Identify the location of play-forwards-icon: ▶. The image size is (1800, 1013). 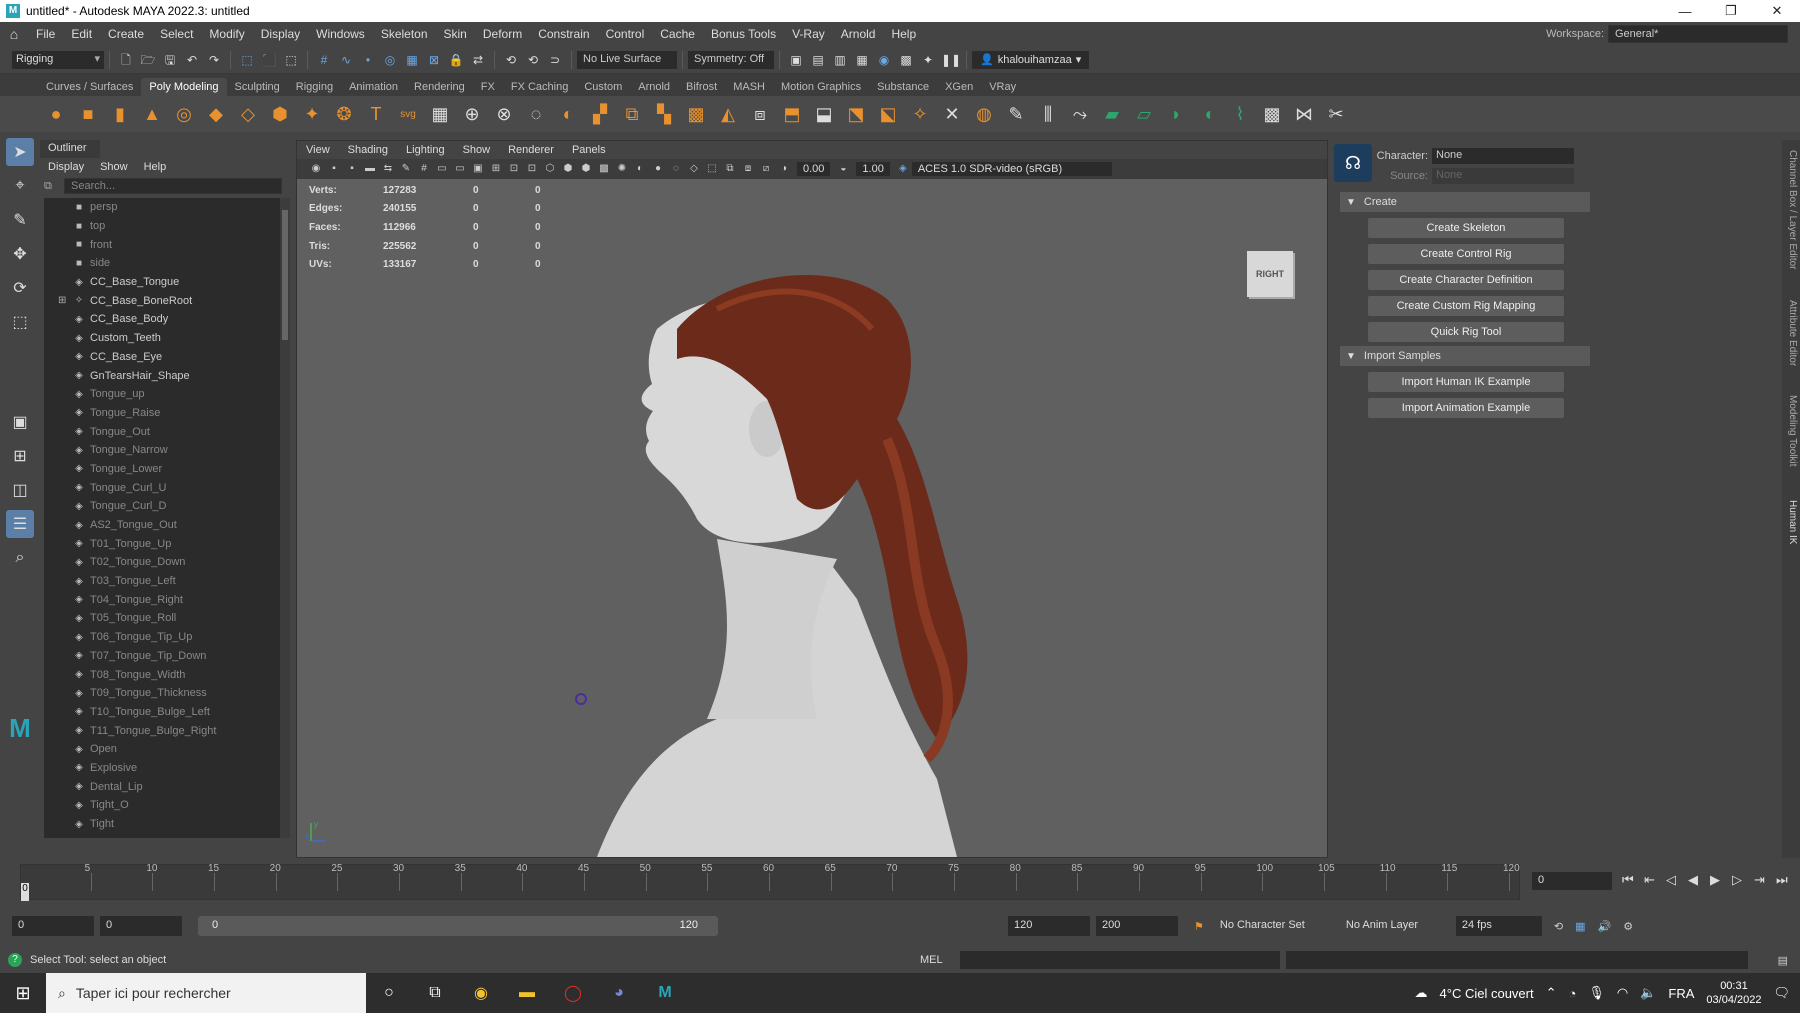
(1715, 880).